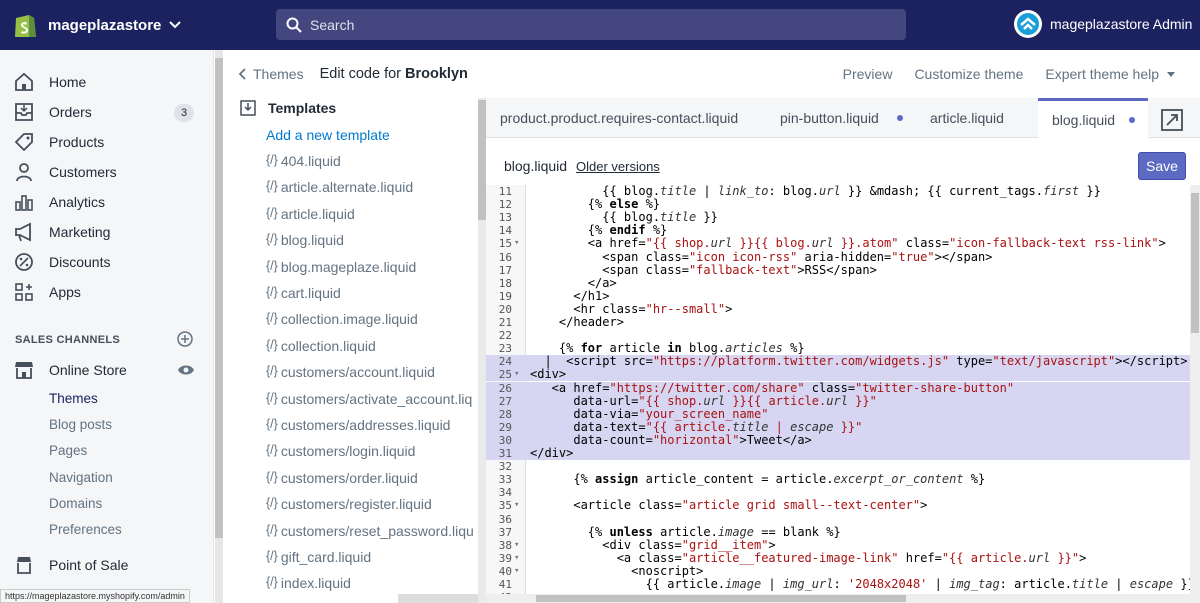 Image resolution: width=1200 pixels, height=603 pixels. Describe the element at coordinates (71, 565) in the screenshot. I see `nav-point-of-sale: Point of Sale` at that location.